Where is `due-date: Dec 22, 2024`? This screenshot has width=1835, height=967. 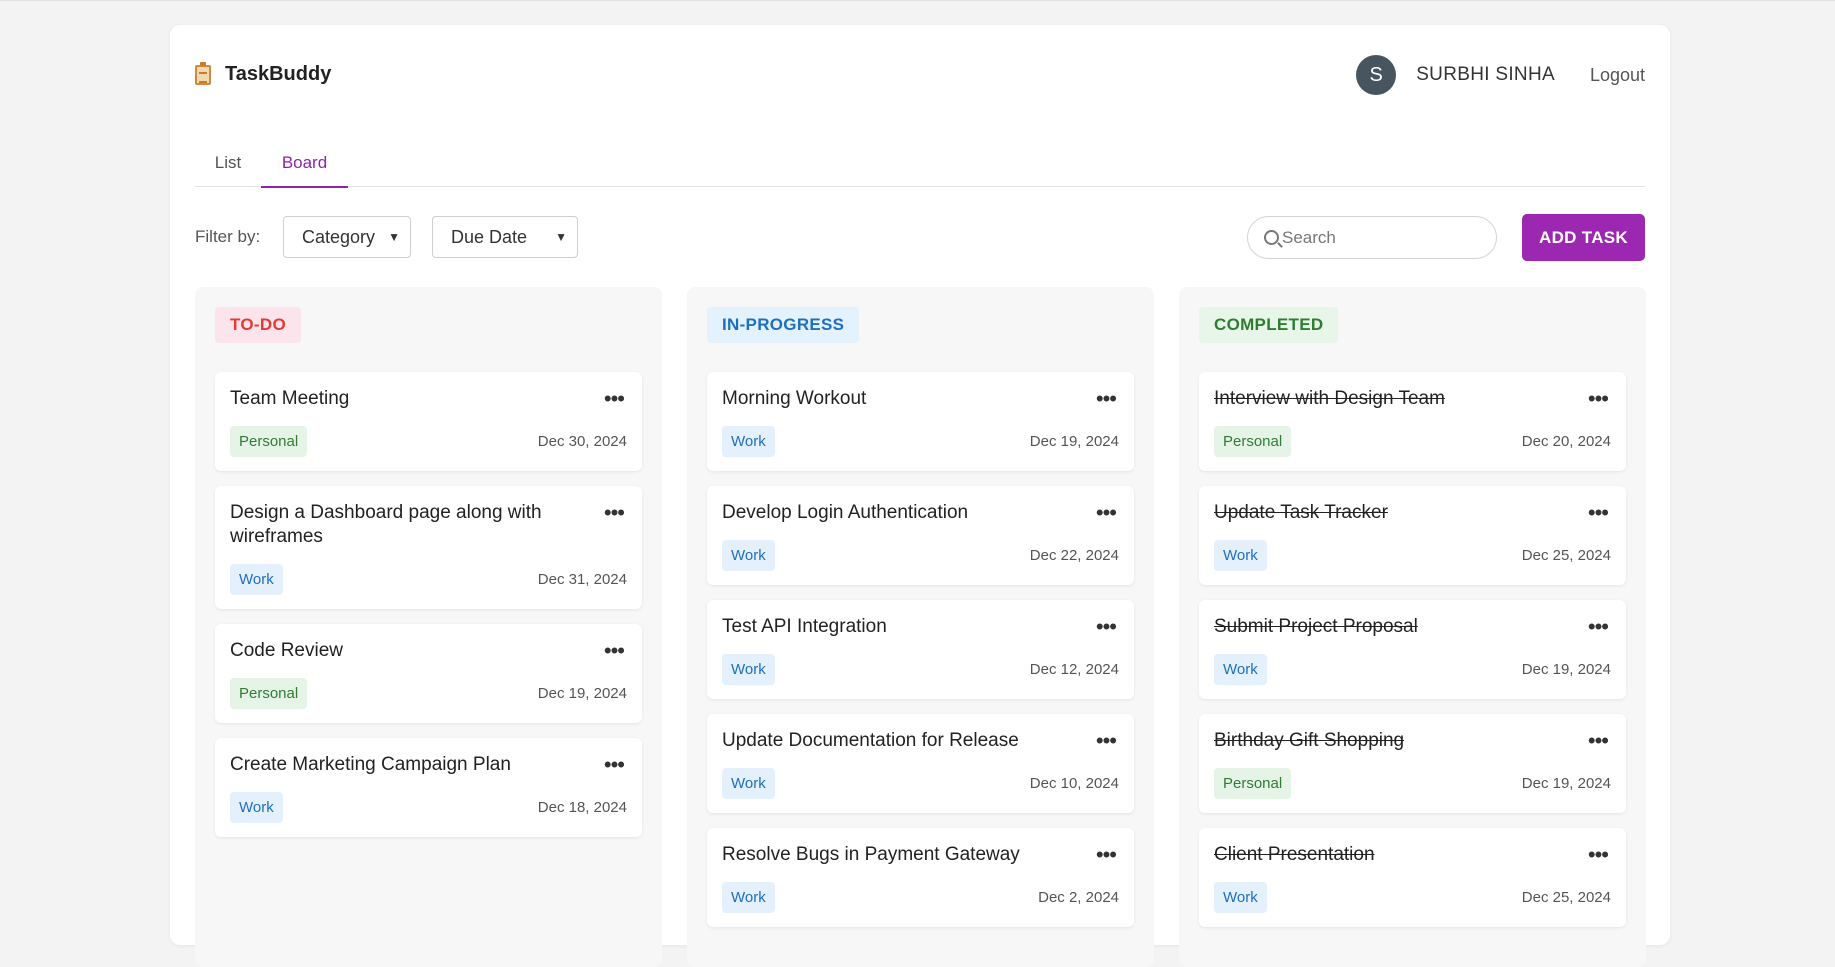 due-date: Dec 22, 2024 is located at coordinates (1074, 555).